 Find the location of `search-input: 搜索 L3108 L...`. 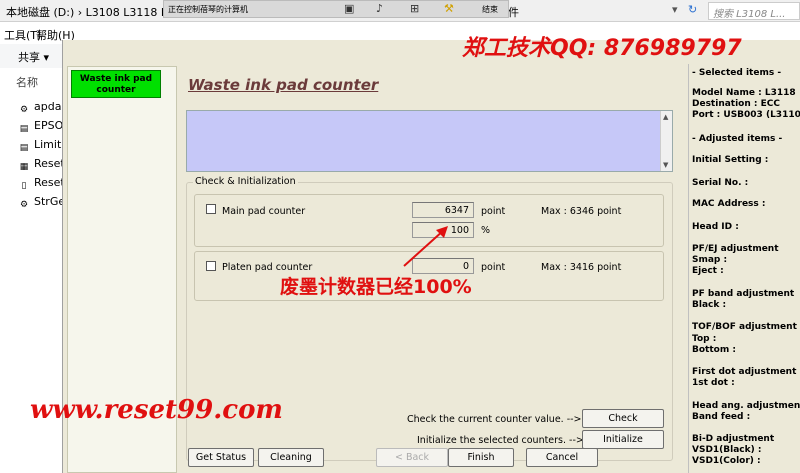

search-input: 搜索 L3108 L... is located at coordinates (754, 11).